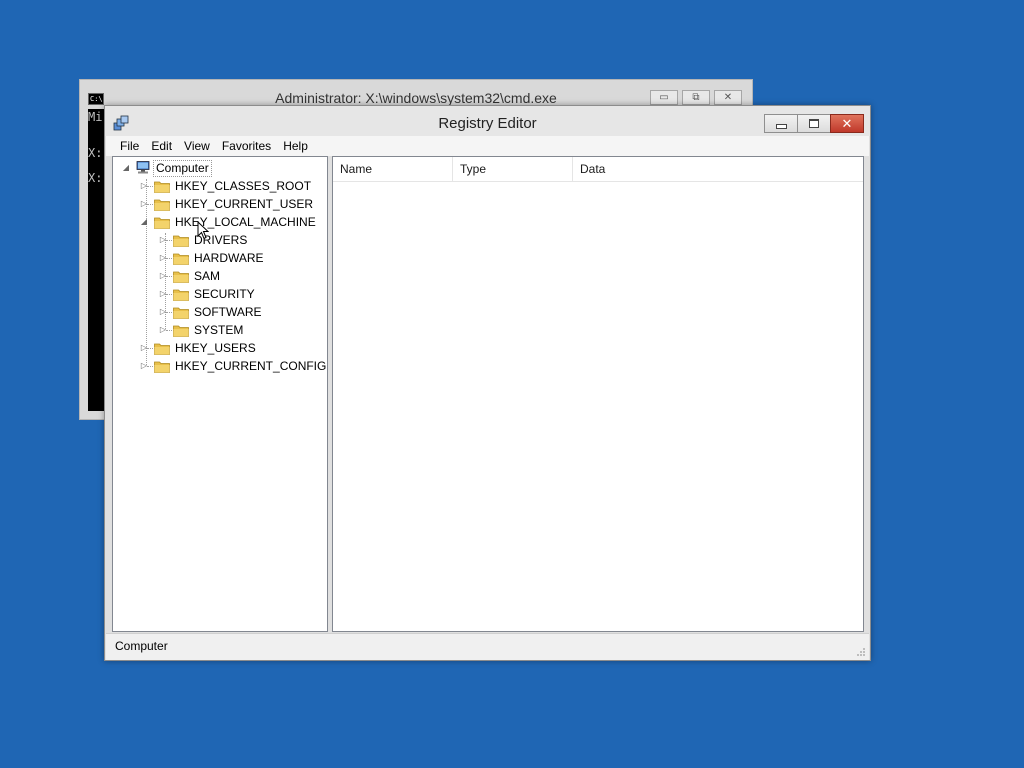 This screenshot has height=768, width=1024. I want to click on tree-node-hive: ▷ HKEY_USERS, so click(218, 348).